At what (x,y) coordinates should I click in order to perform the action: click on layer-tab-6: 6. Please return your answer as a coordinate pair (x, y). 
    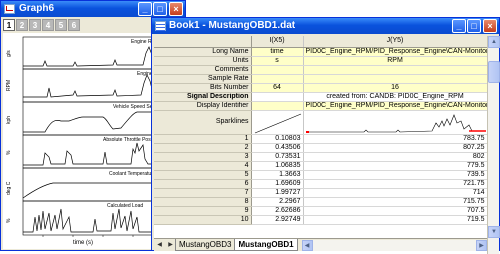
    Looking at the image, I should click on (74, 25).